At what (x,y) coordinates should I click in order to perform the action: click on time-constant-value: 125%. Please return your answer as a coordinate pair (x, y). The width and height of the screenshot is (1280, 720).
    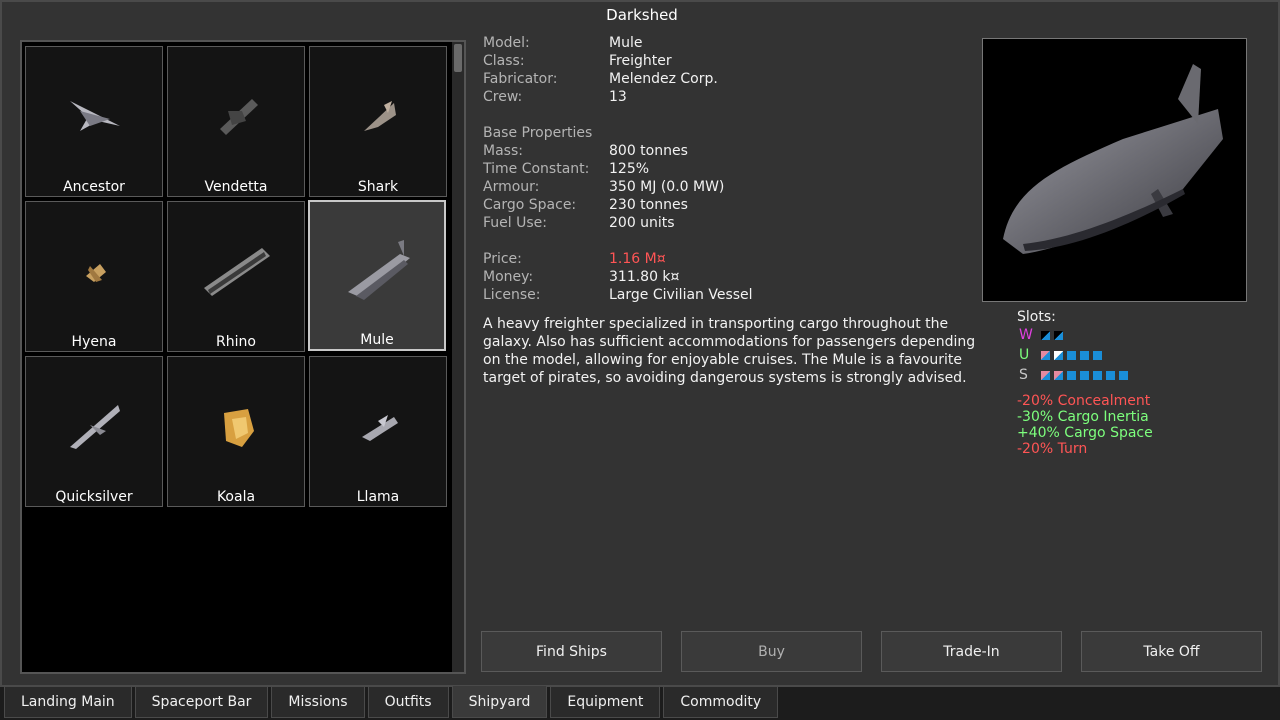
    Looking at the image, I should click on (629, 169).